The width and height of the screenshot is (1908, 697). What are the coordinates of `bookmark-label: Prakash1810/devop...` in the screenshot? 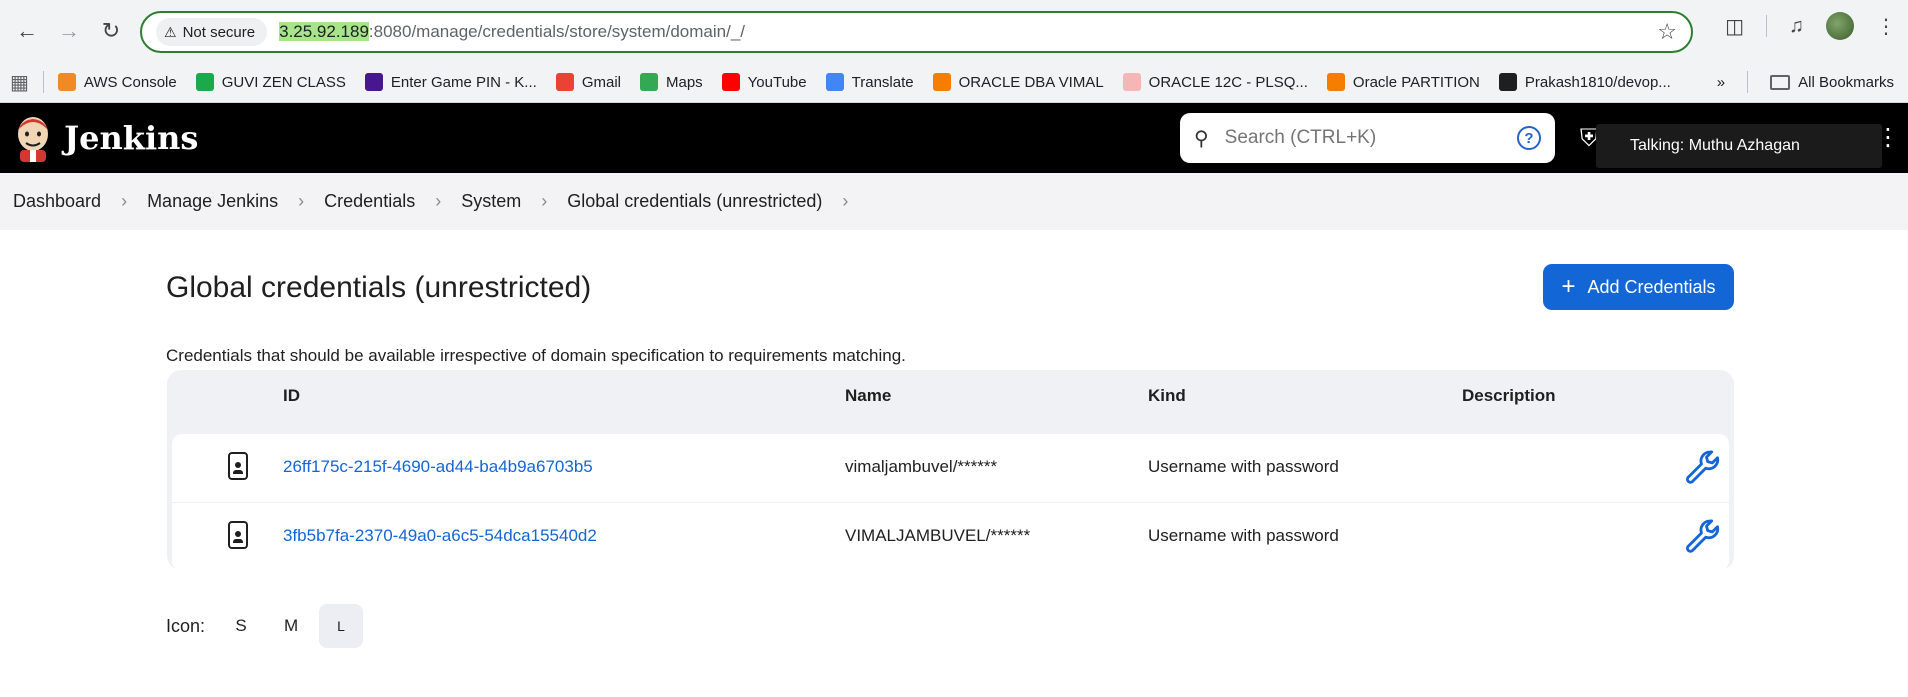 It's located at (1597, 82).